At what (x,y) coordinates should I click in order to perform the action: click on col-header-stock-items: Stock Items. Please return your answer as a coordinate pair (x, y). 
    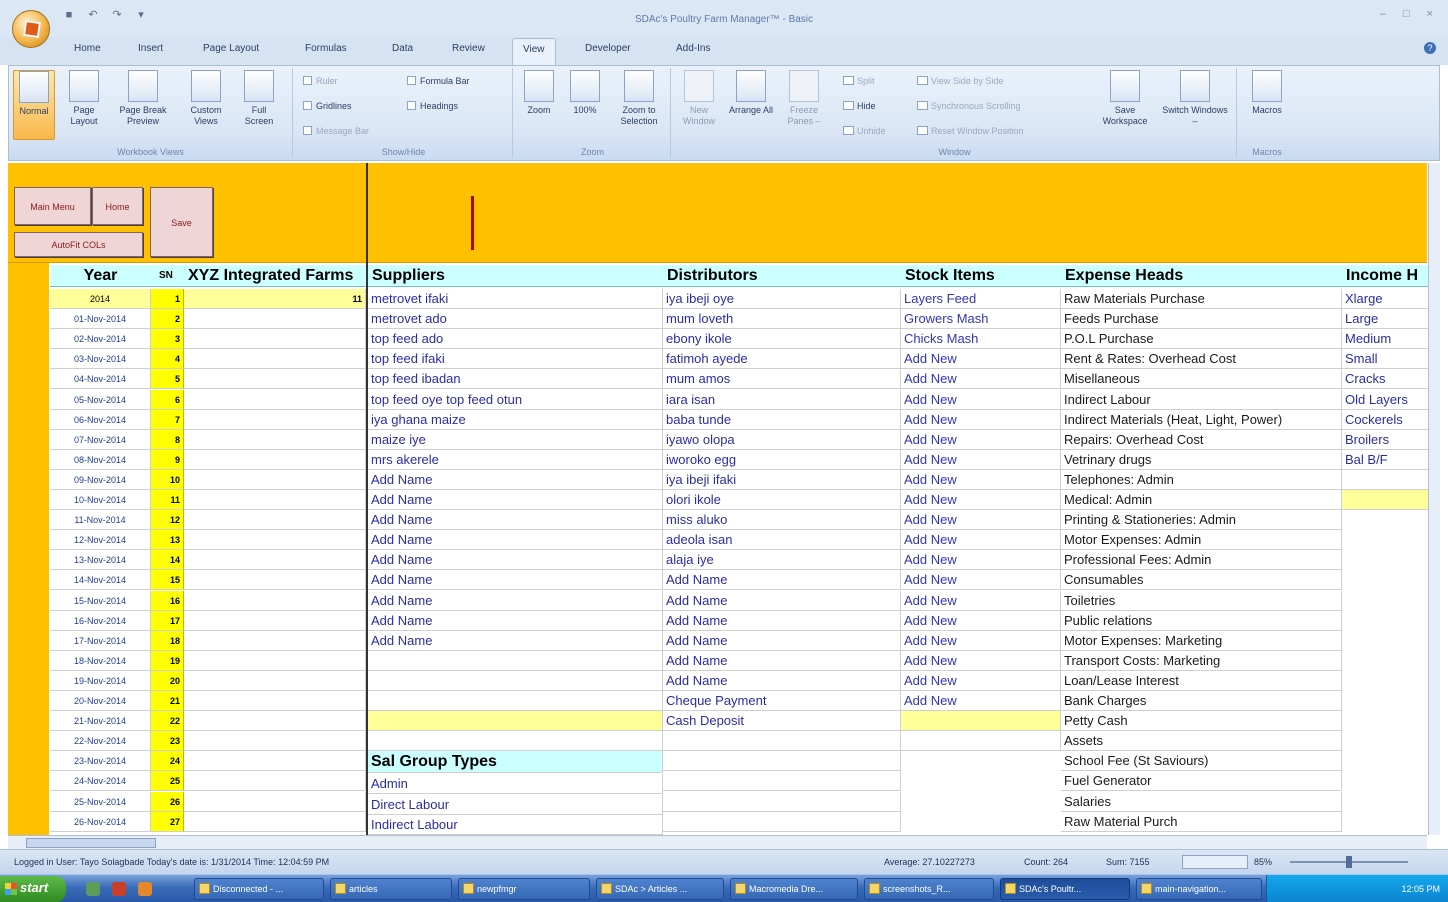
    Looking at the image, I should click on (981, 276).